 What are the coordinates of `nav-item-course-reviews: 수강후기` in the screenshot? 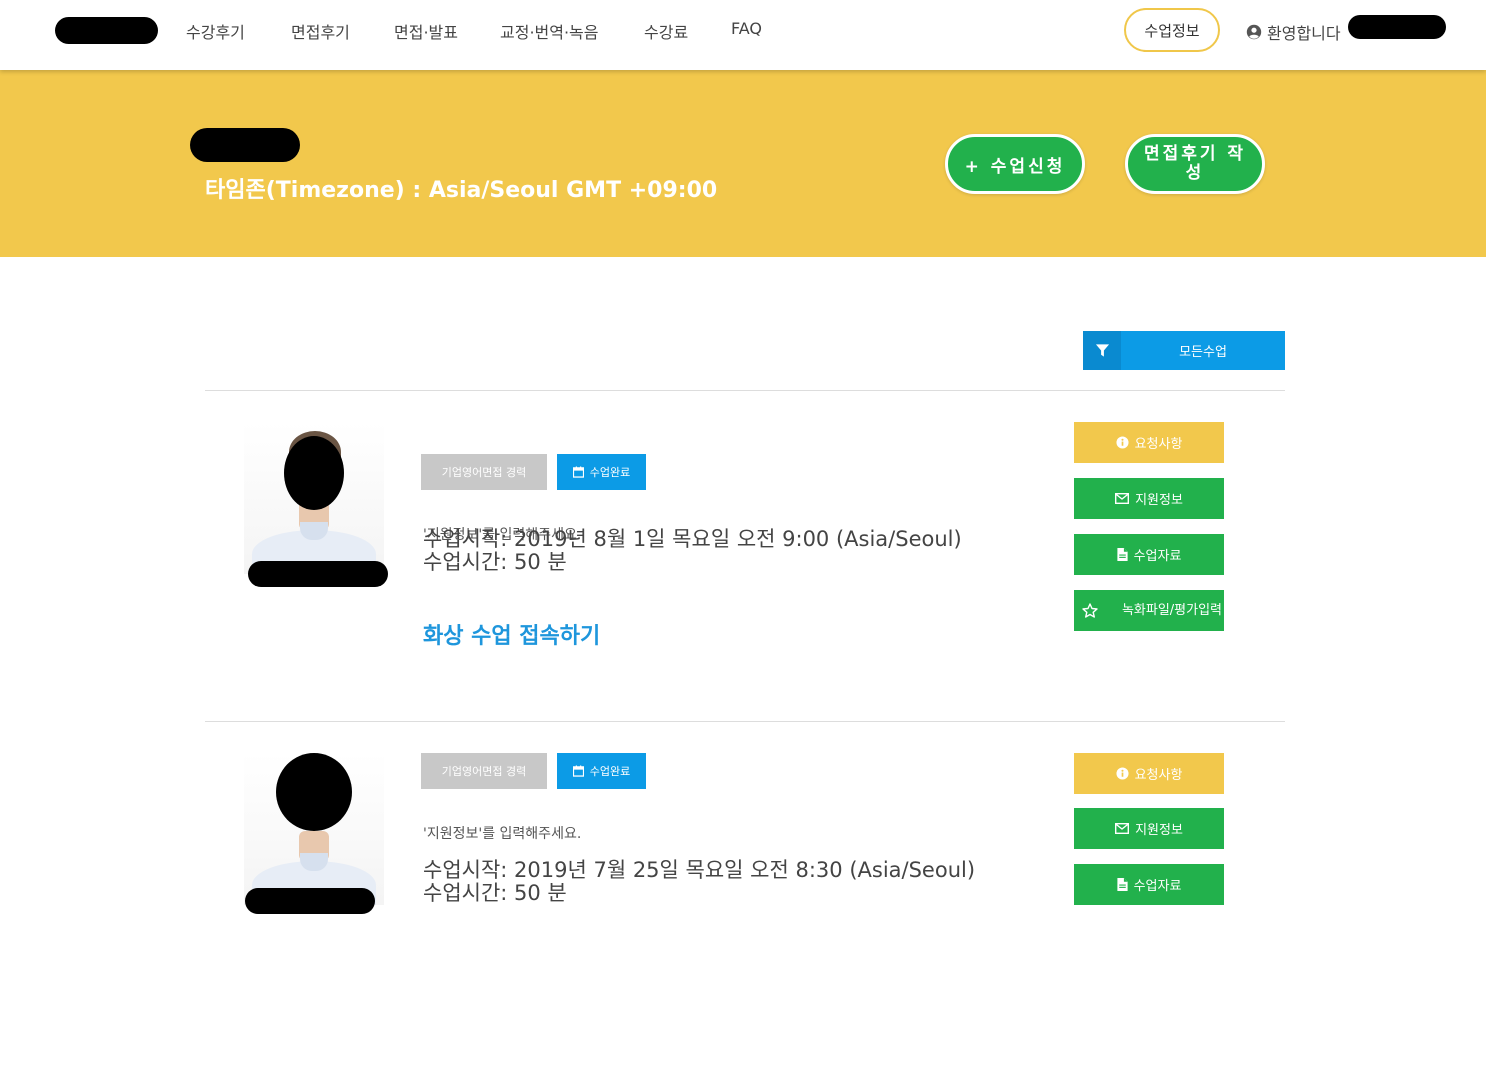 It's located at (215, 31).